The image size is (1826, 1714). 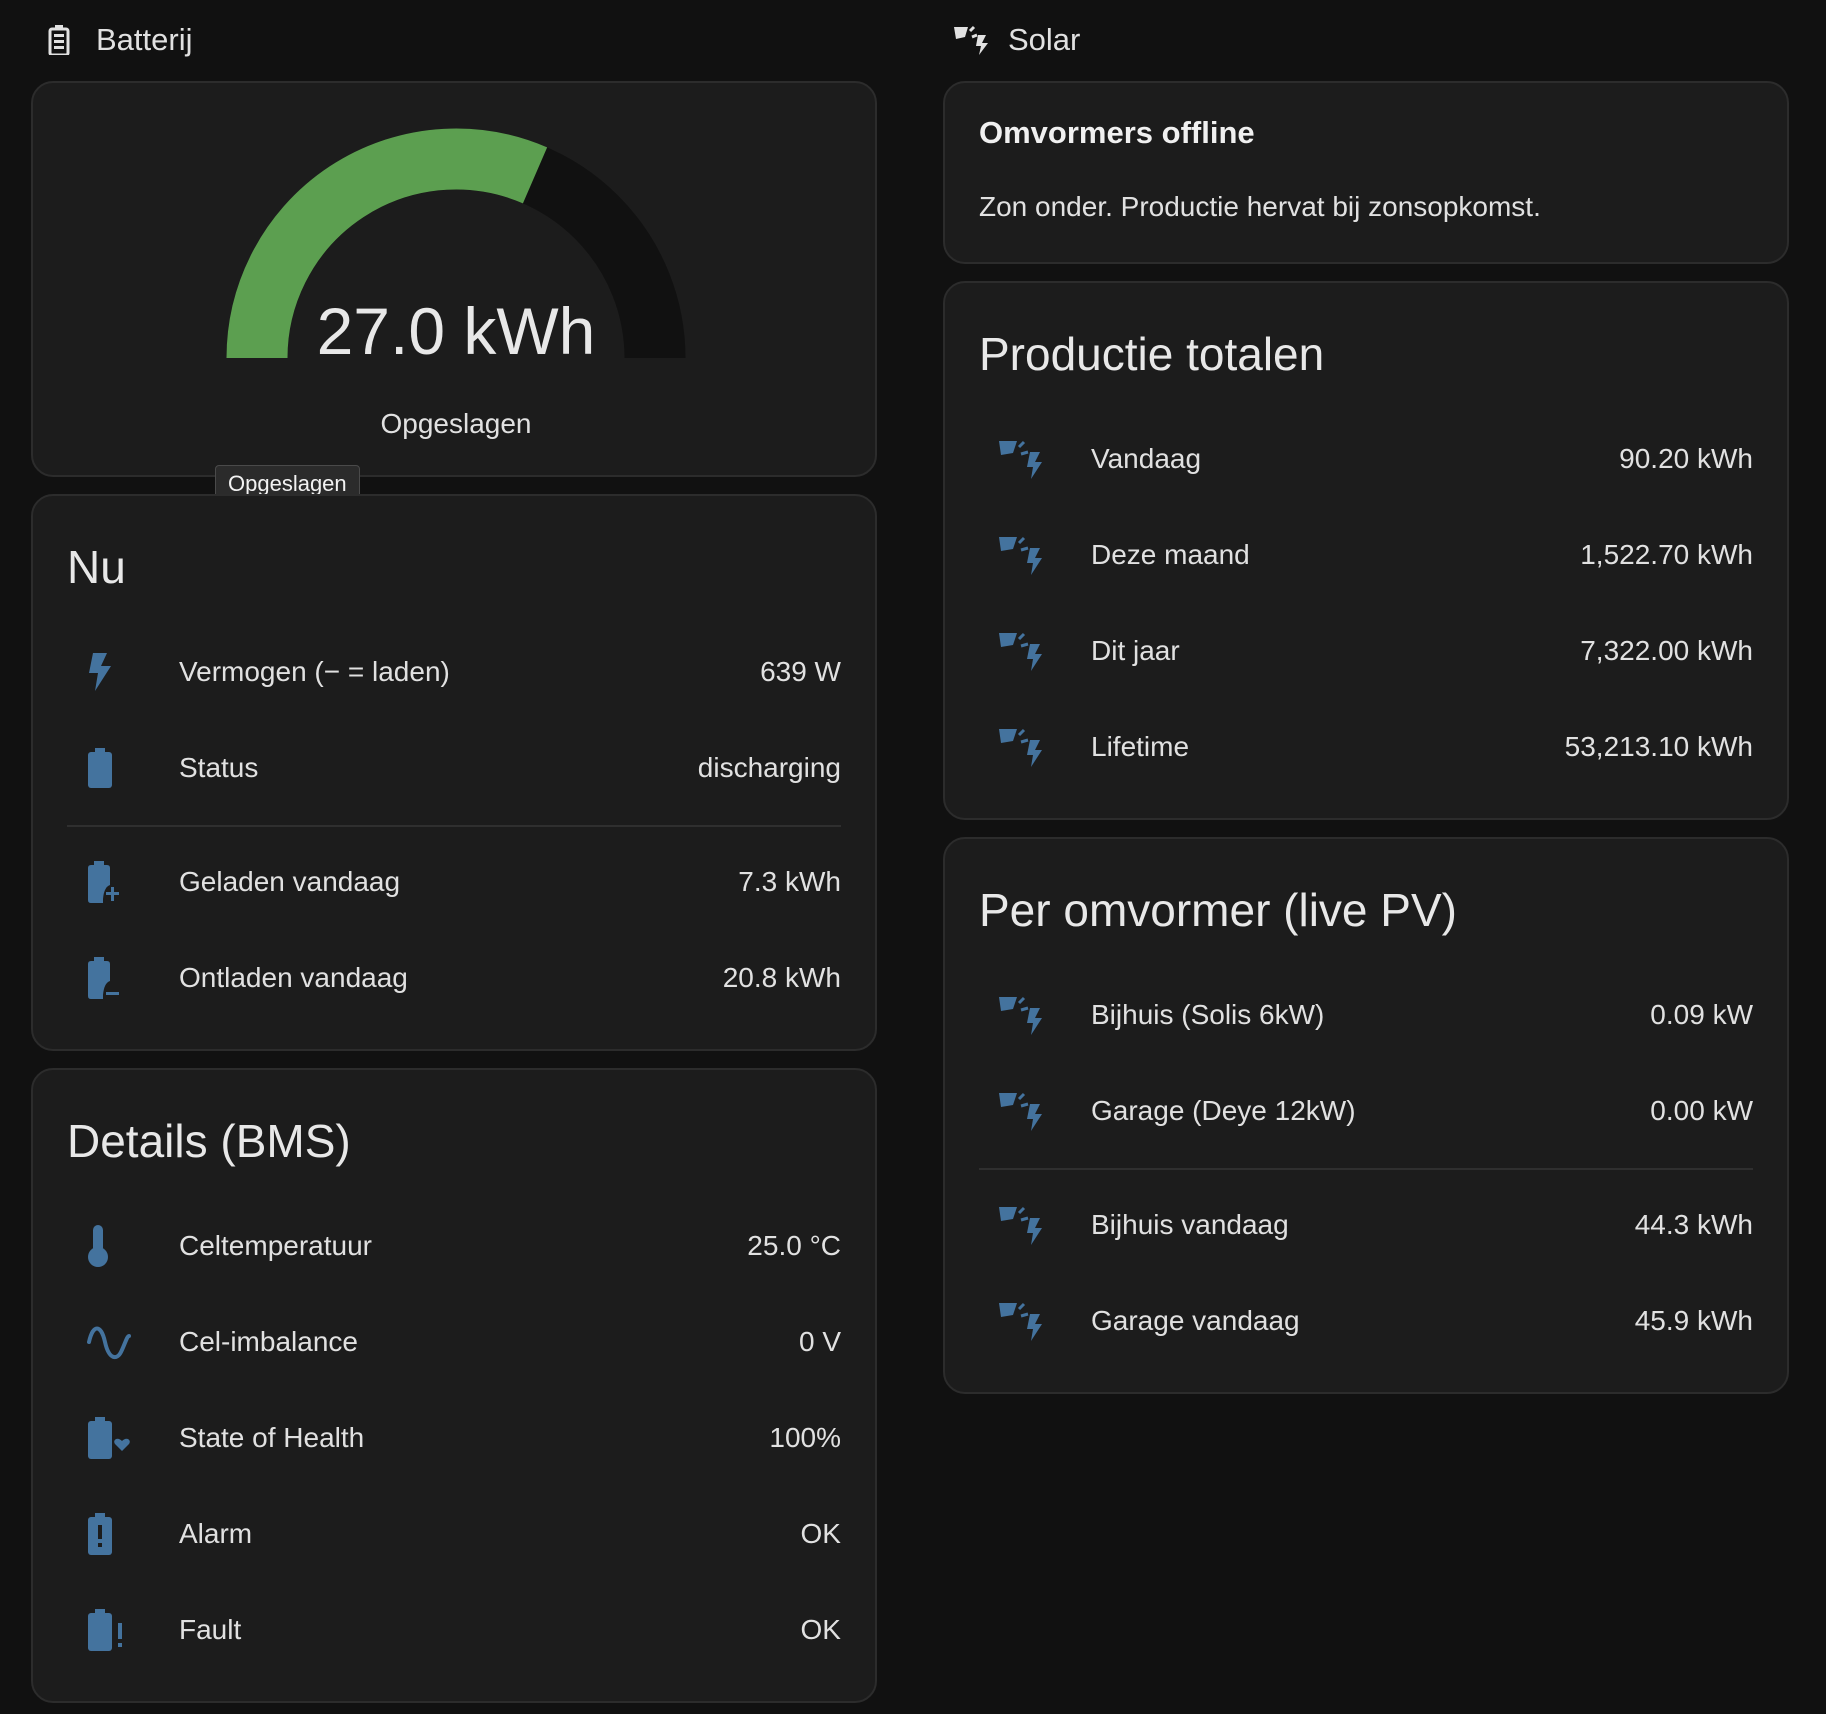 I want to click on list-item: Fault OK, so click(x=454, y=1630).